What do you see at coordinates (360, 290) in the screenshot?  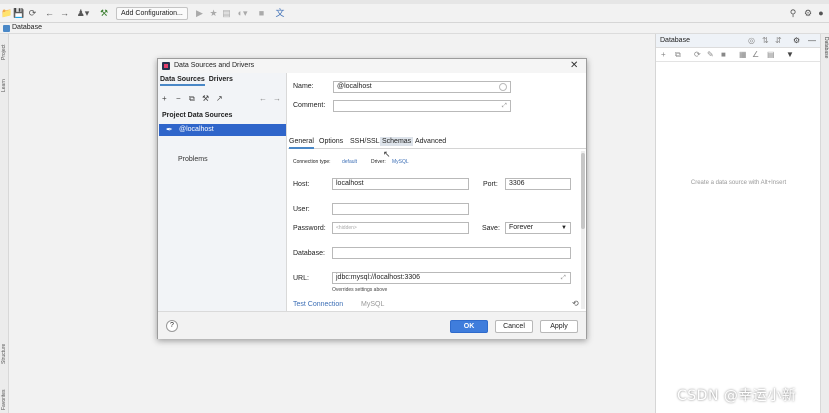 I see `url-hint: Overrides settings above` at bounding box center [360, 290].